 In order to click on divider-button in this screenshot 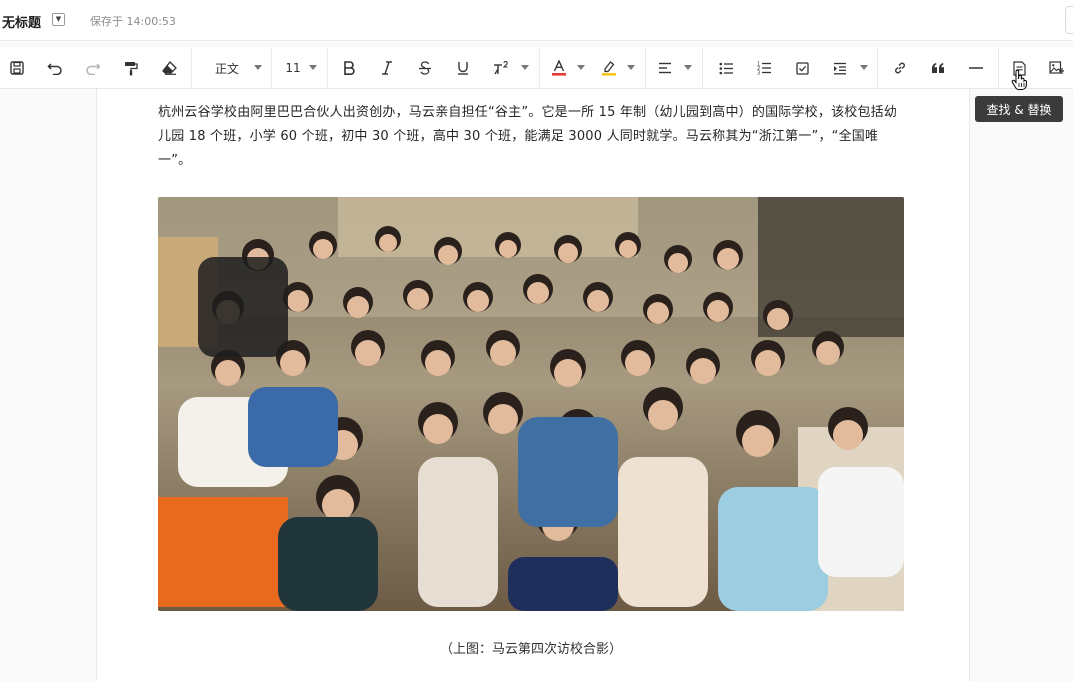, I will do `click(976, 68)`.